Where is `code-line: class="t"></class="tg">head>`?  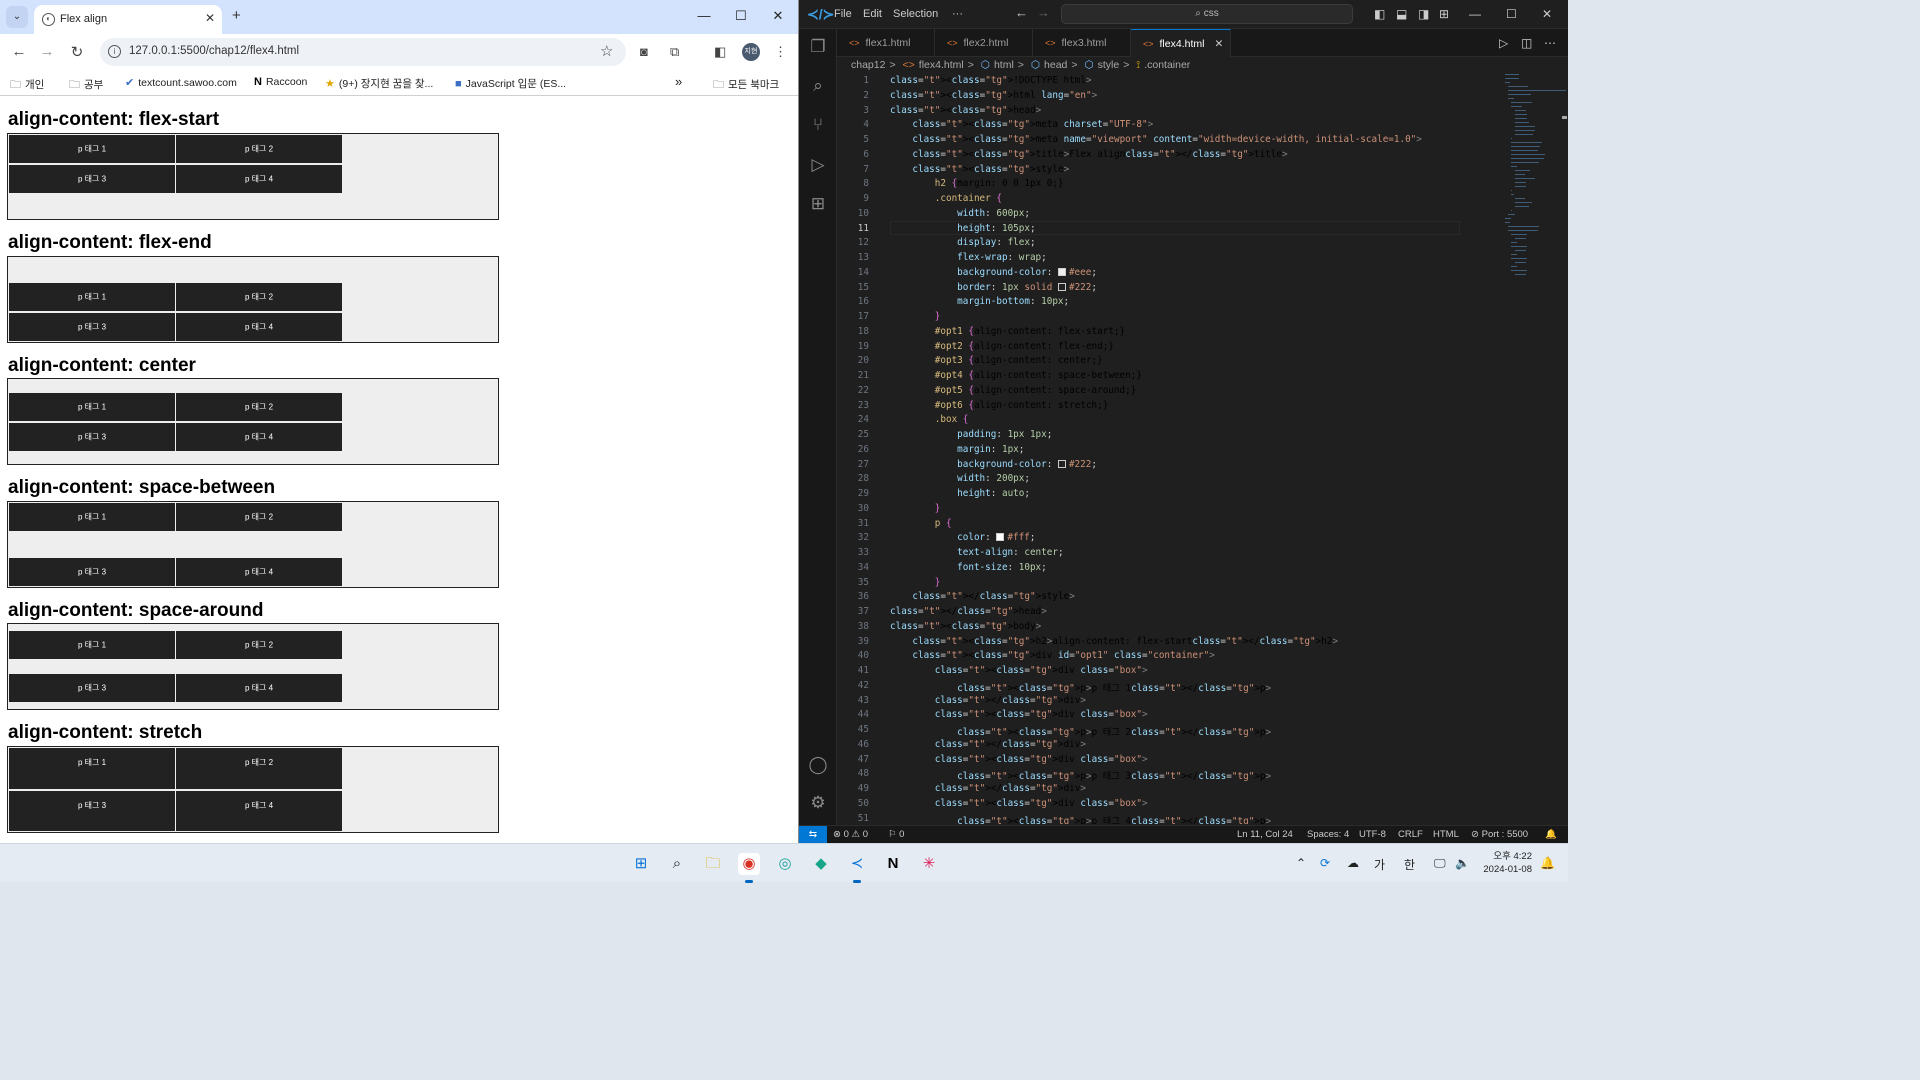 code-line: class="t"></class="tg">head> is located at coordinates (968, 611).